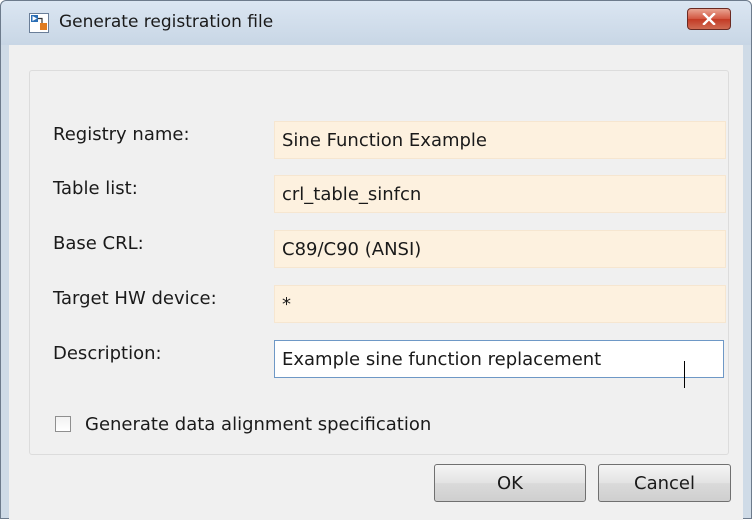 The width and height of the screenshot is (752, 520). Describe the element at coordinates (500, 194) in the screenshot. I see `table-list-field` at that location.